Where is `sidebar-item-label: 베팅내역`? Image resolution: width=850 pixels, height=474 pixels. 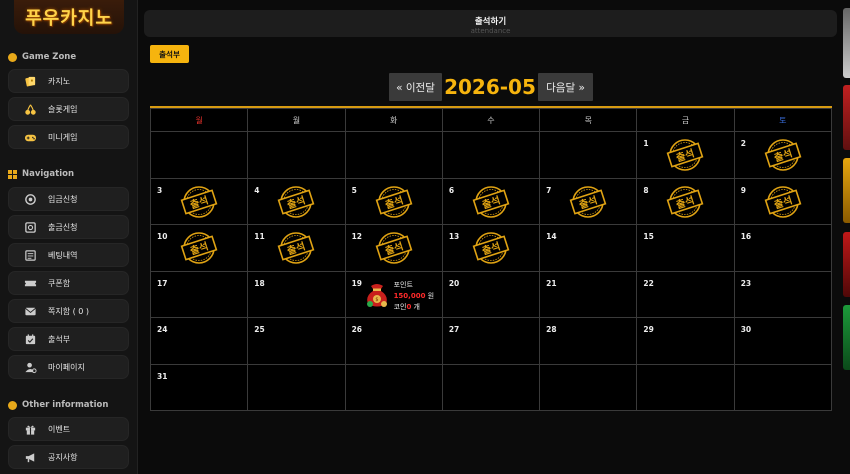 sidebar-item-label: 베팅내역 is located at coordinates (63, 255).